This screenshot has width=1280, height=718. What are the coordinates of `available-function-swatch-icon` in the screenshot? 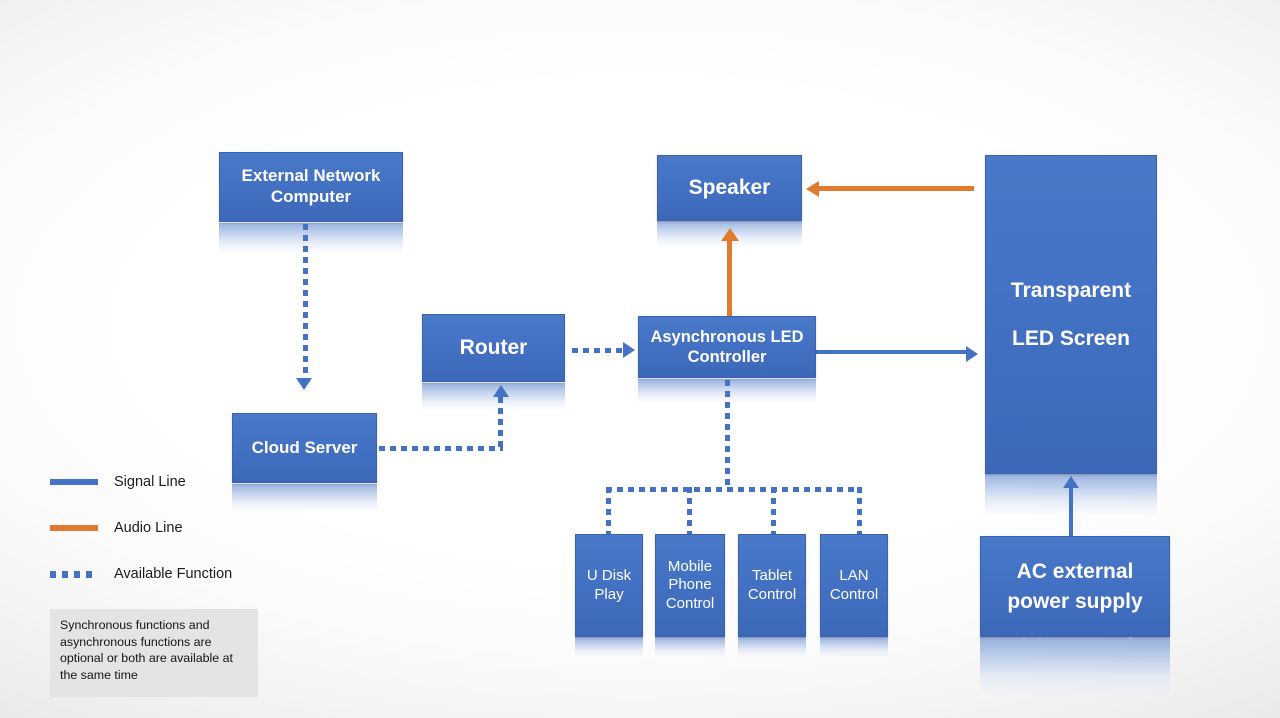 It's located at (74, 574).